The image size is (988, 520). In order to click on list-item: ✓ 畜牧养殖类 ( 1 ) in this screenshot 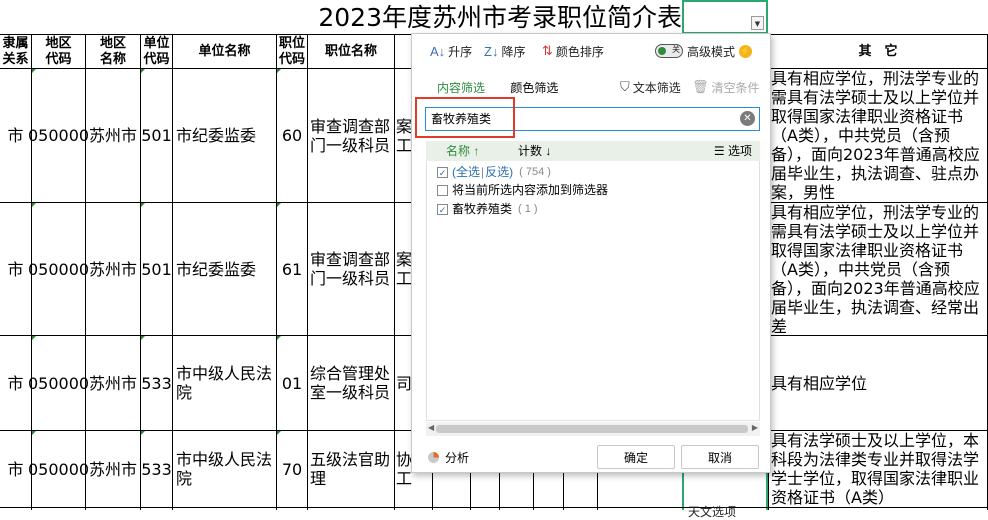, I will do `click(487, 209)`.